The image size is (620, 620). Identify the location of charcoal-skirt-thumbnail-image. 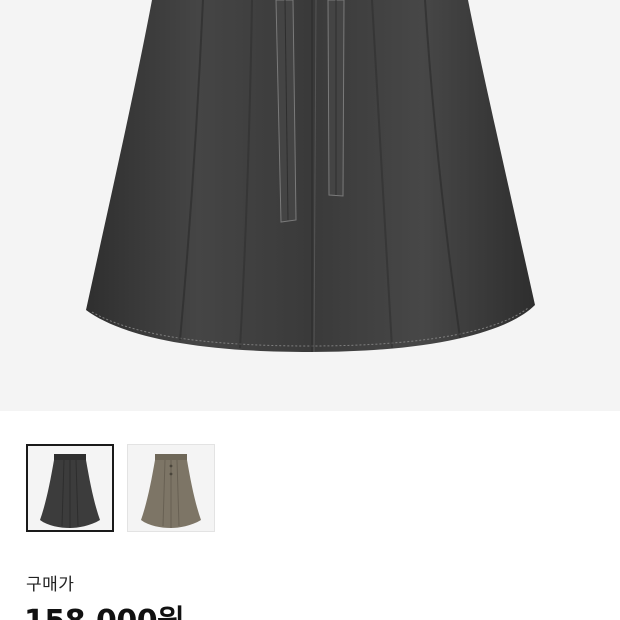
(70, 491).